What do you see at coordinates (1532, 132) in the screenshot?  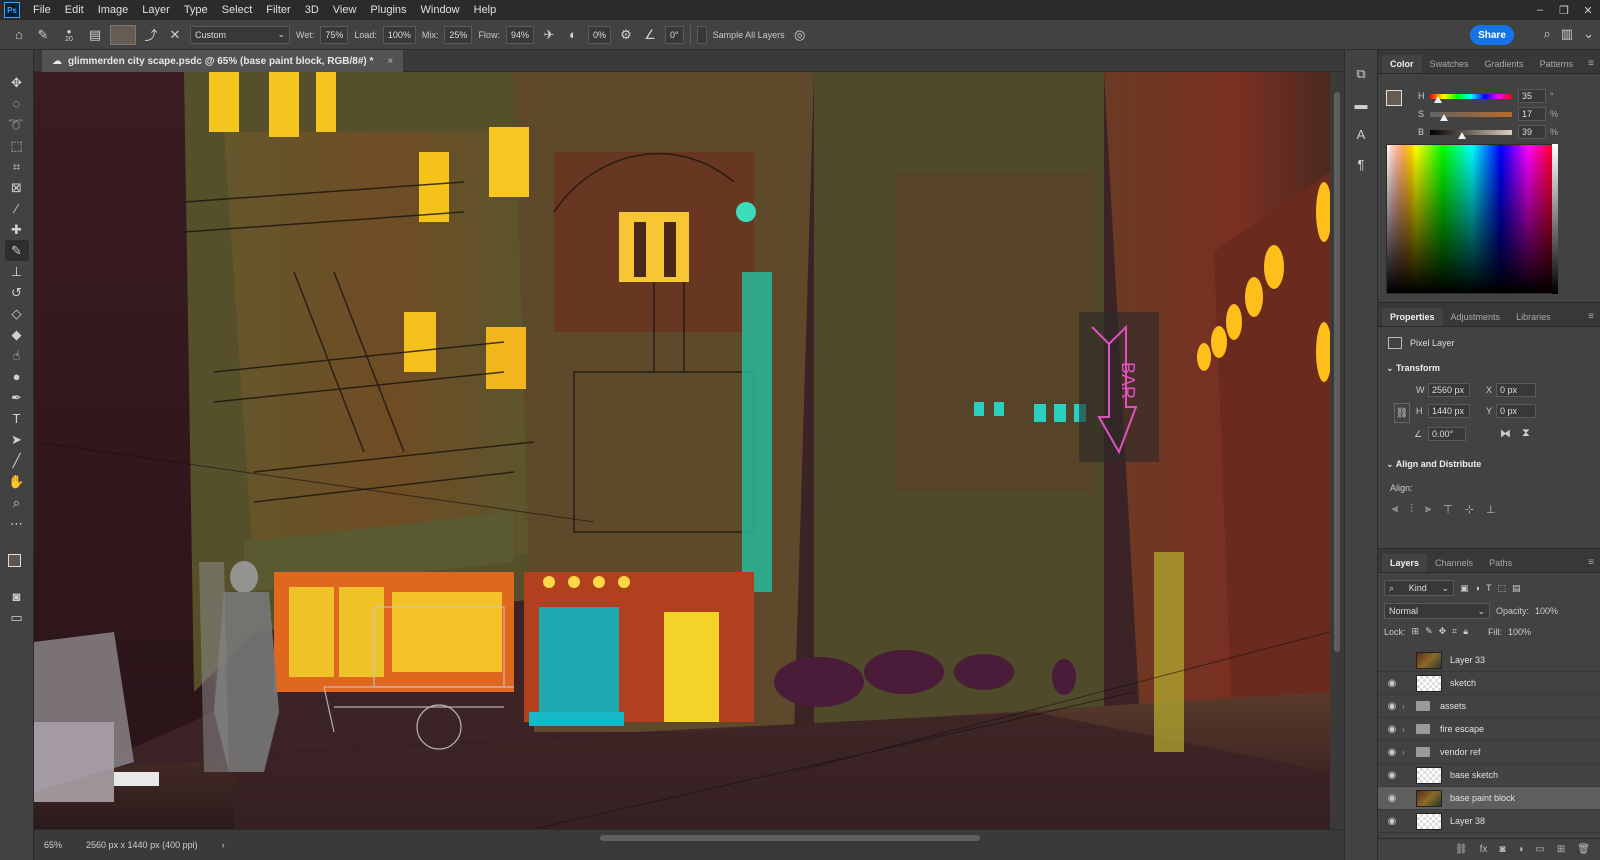 I see `brightness-value: 39` at bounding box center [1532, 132].